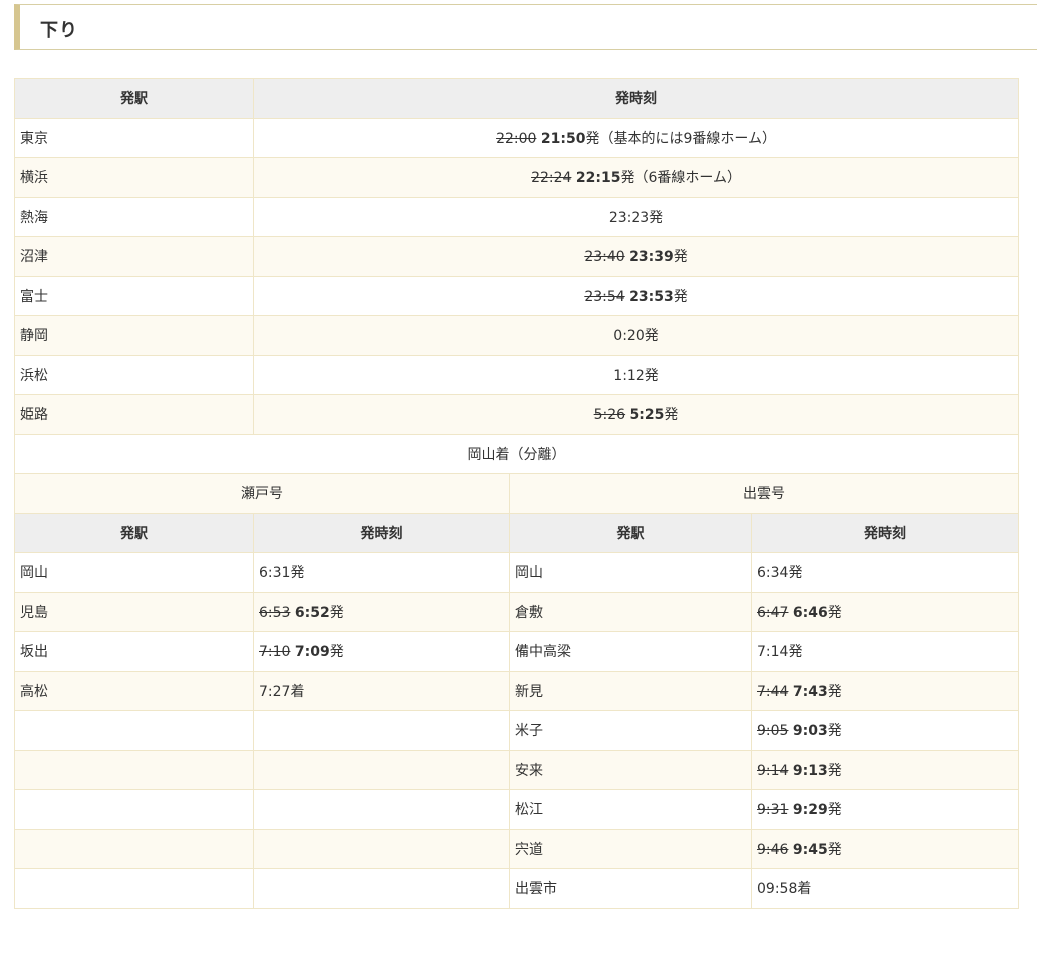 Image resolution: width=1037 pixels, height=954 pixels. I want to click on time-plain: 7:27着, so click(282, 691).